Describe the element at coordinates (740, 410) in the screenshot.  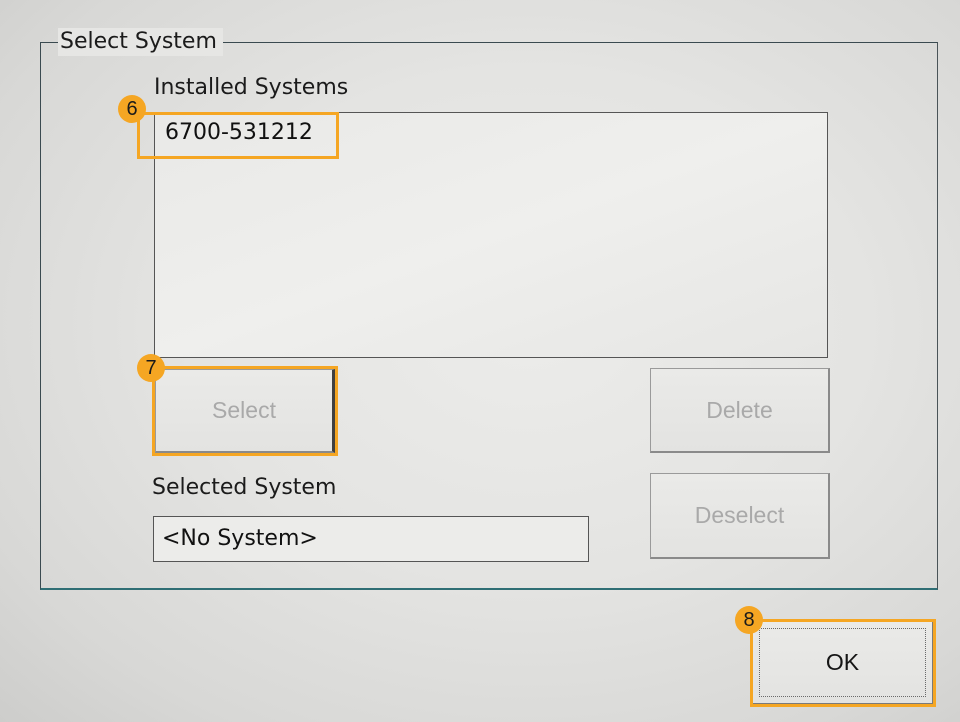
I see `delete-button: Delete` at that location.